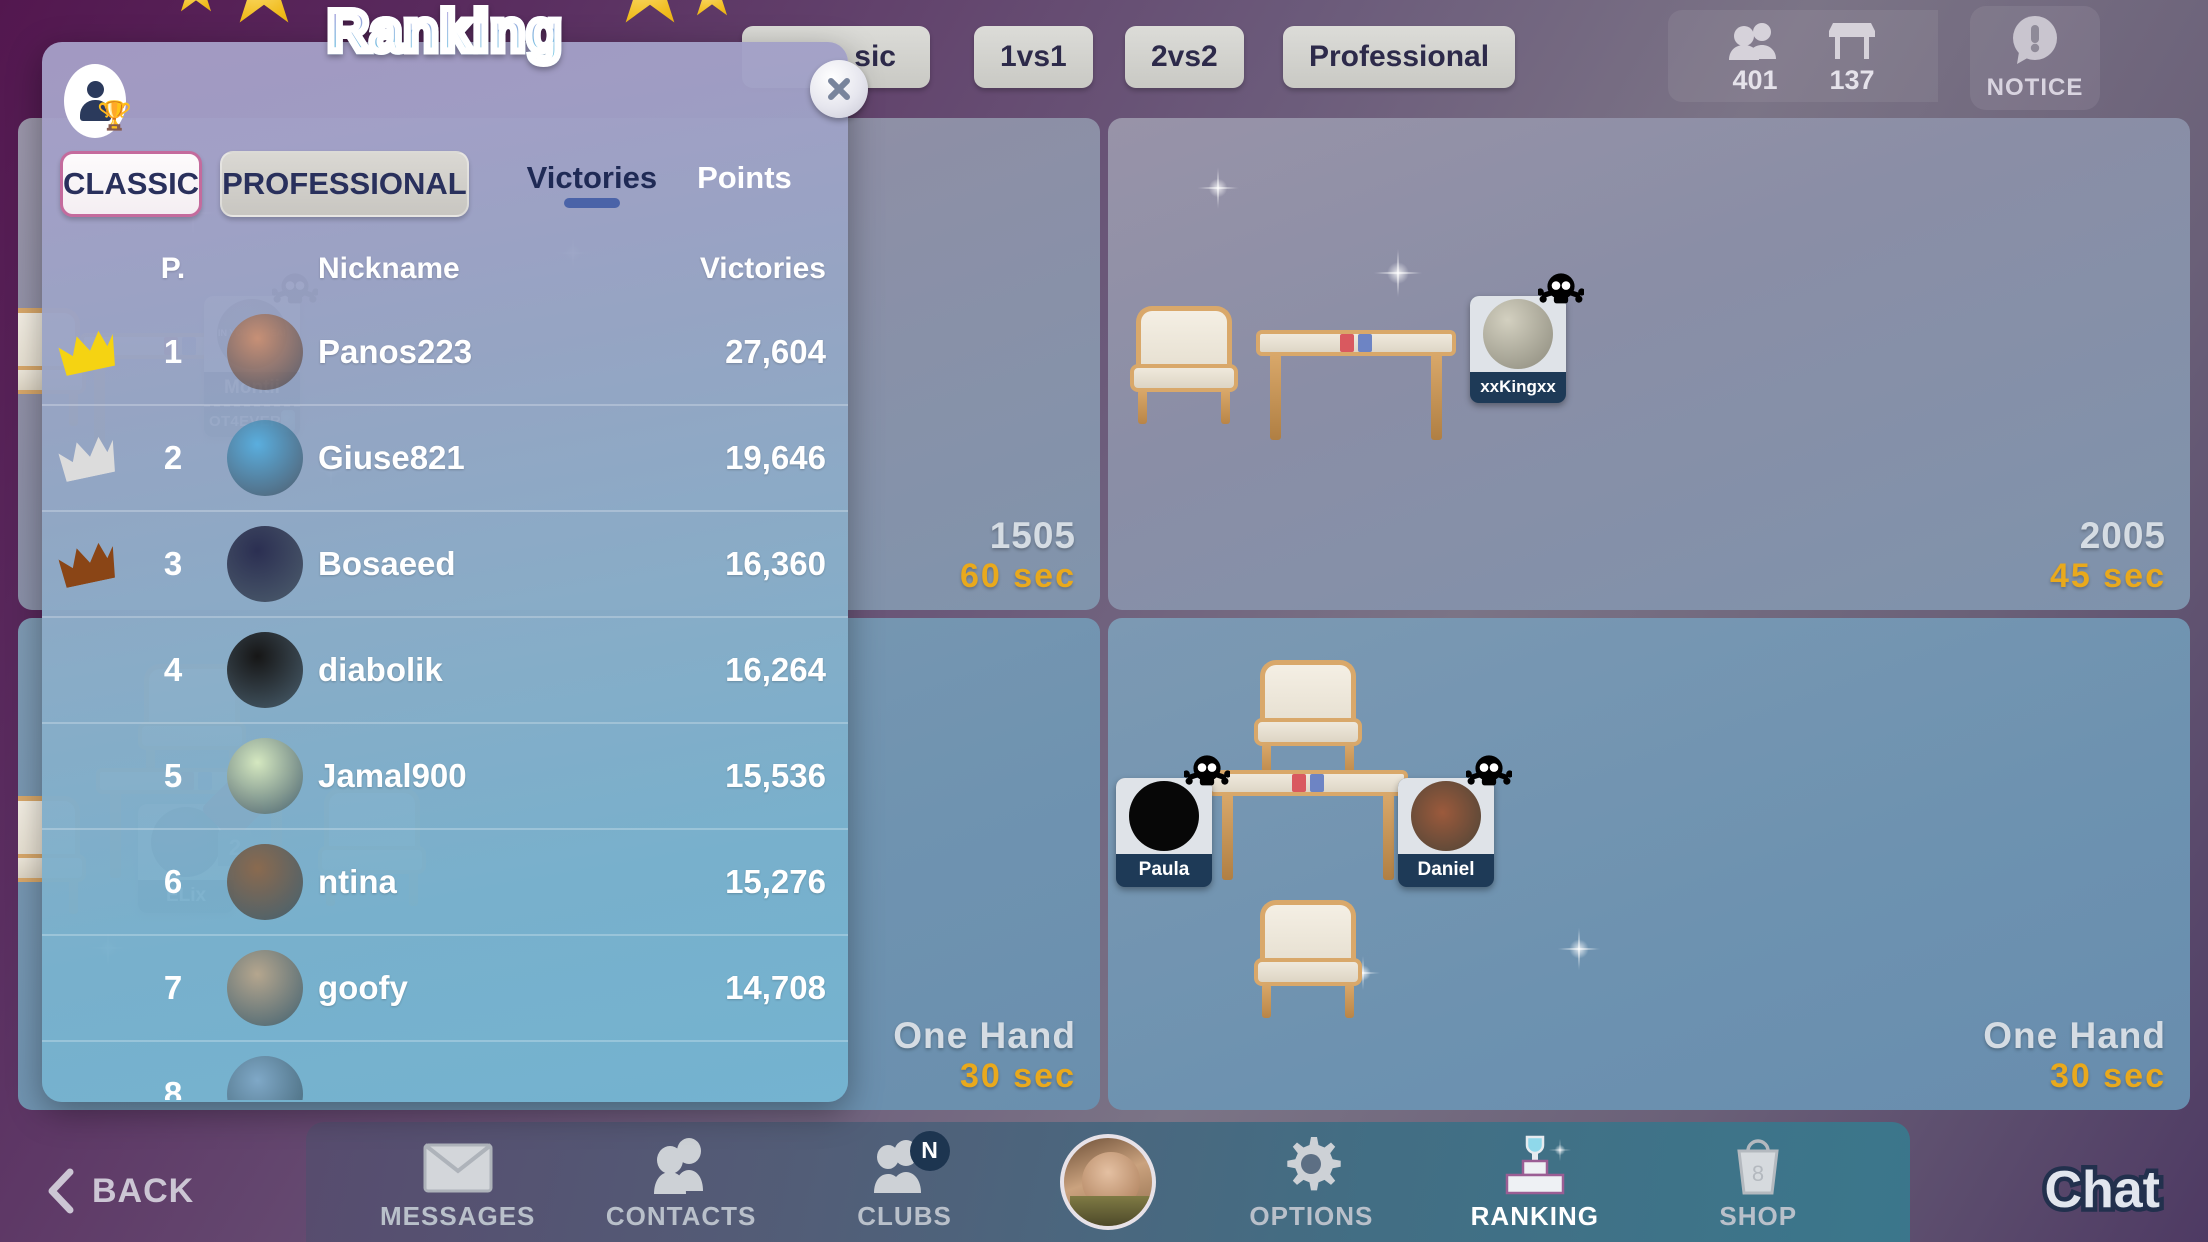  Describe the element at coordinates (2074, 1055) in the screenshot. I see `table-meta-onehand-right: One Hand 30 sec` at that location.